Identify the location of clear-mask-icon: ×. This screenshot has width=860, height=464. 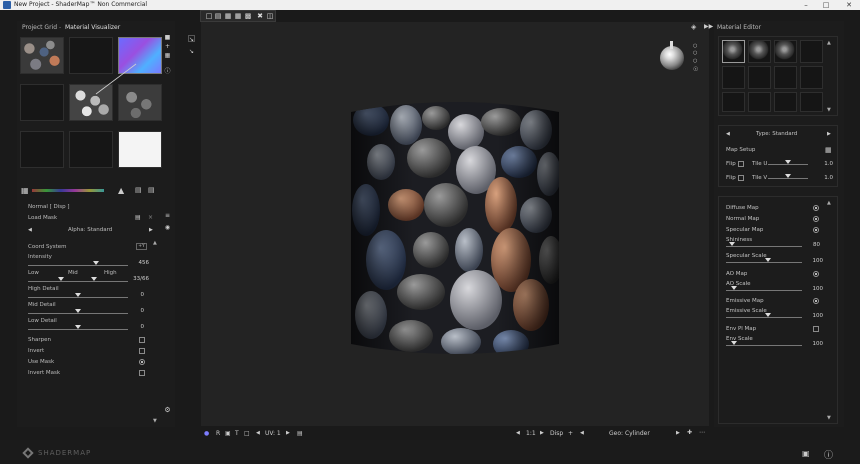
(150, 217).